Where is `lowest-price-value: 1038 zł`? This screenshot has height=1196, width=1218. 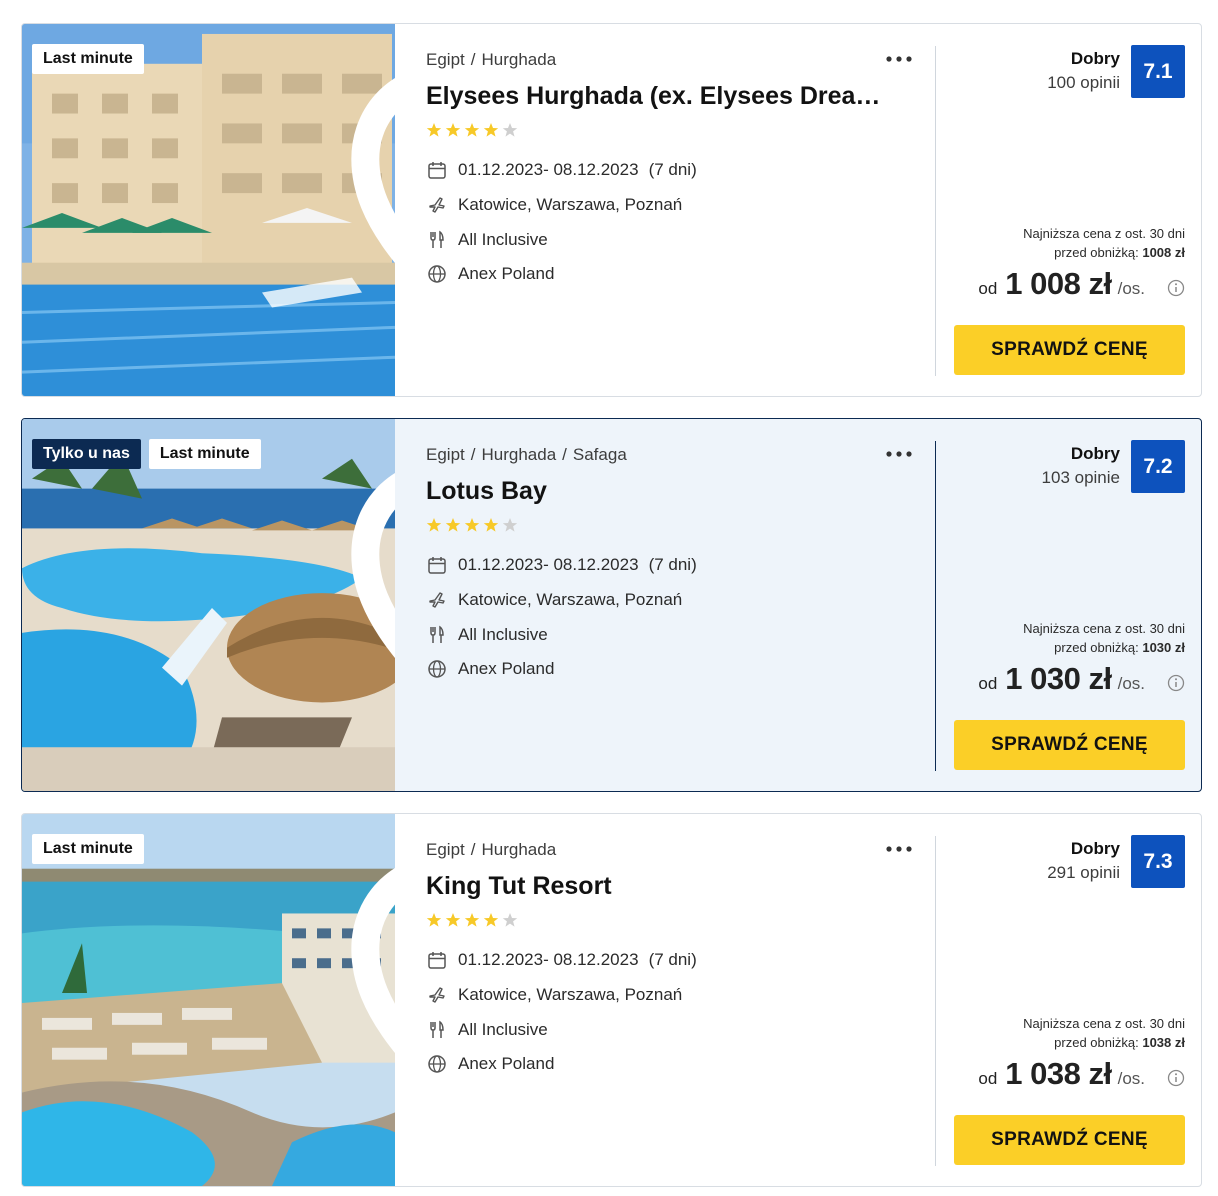
lowest-price-value: 1038 zł is located at coordinates (1163, 1042).